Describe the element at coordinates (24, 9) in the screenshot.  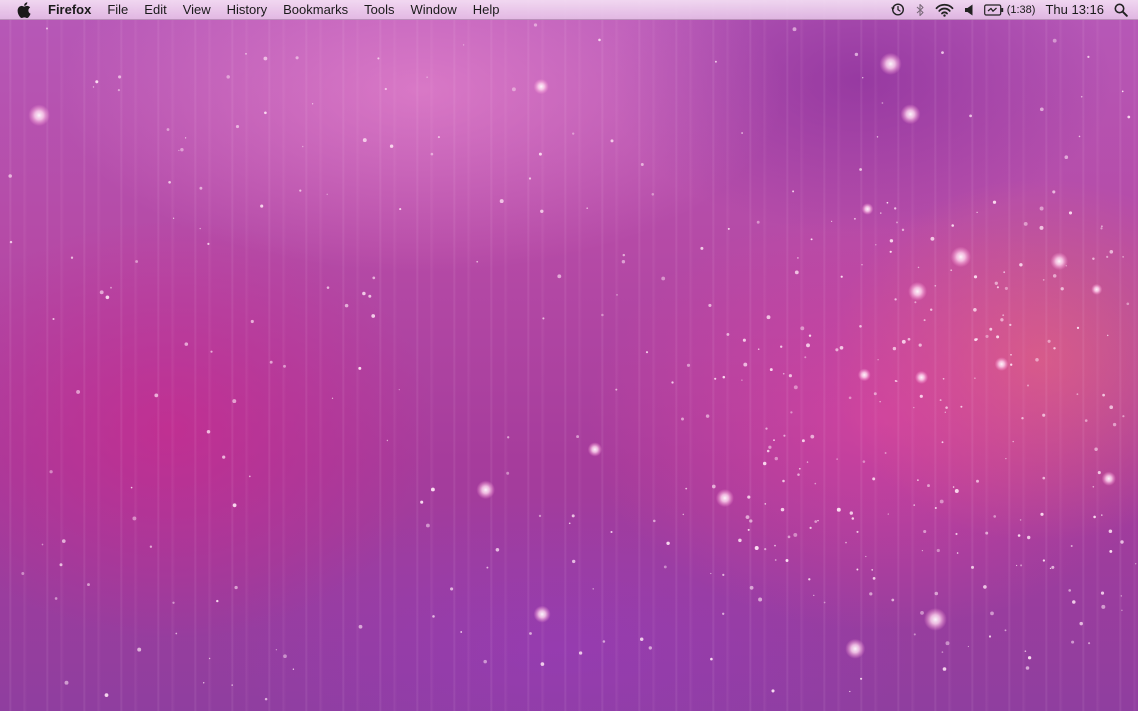
I see `apple-icon` at that location.